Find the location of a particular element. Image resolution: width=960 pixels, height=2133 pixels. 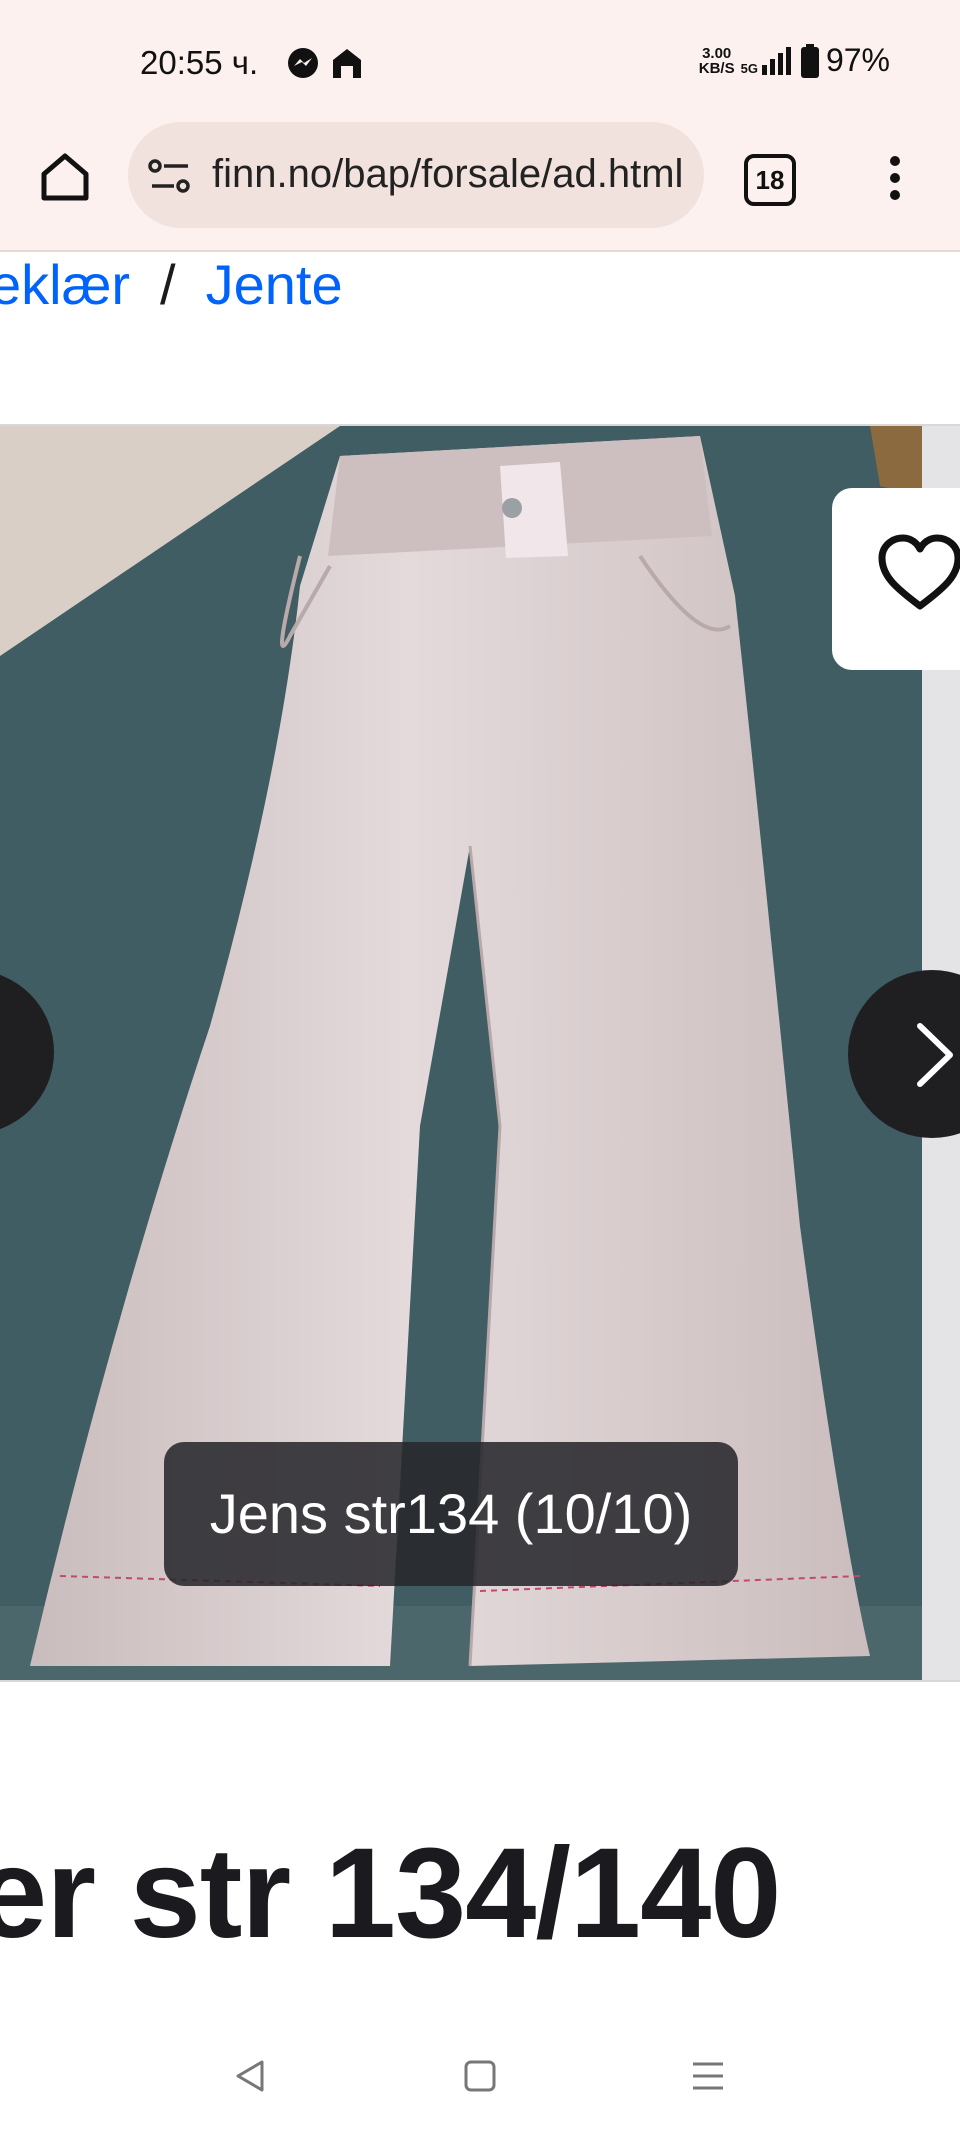

back-icon is located at coordinates (250, 2076).